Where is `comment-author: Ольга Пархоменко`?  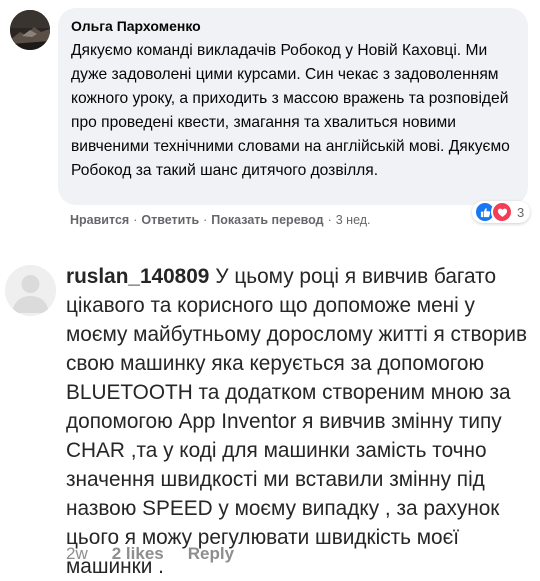
comment-author: Ольга Пархоменко is located at coordinates (293, 26).